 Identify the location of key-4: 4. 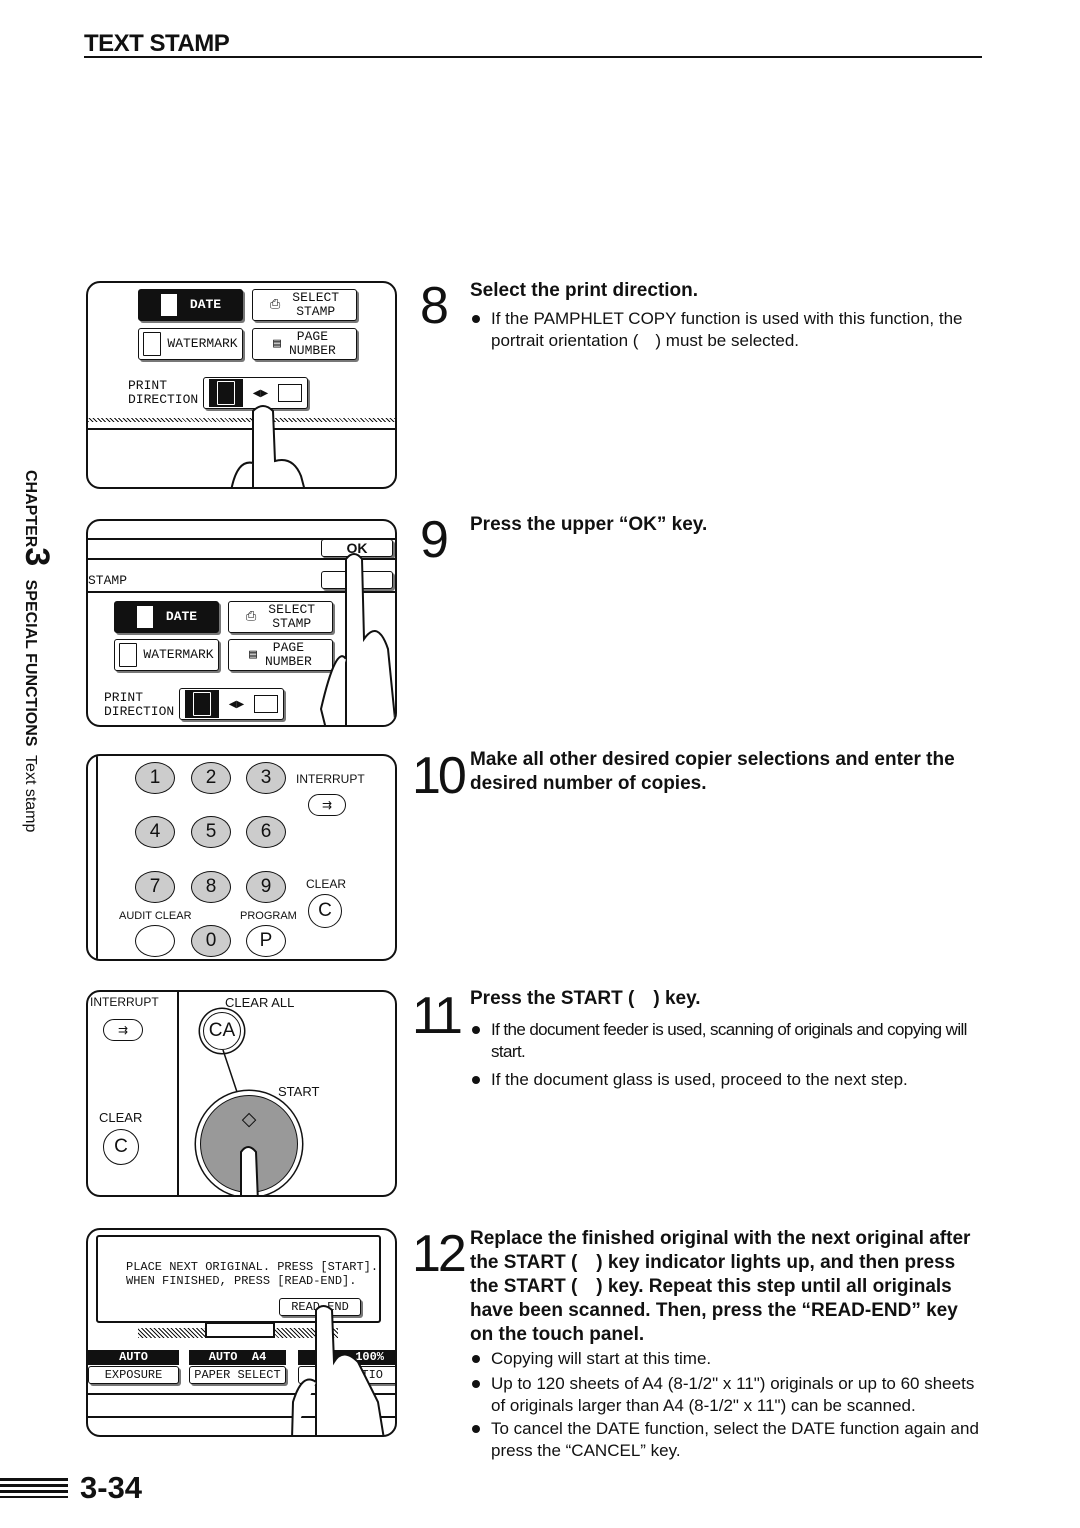
(155, 832).